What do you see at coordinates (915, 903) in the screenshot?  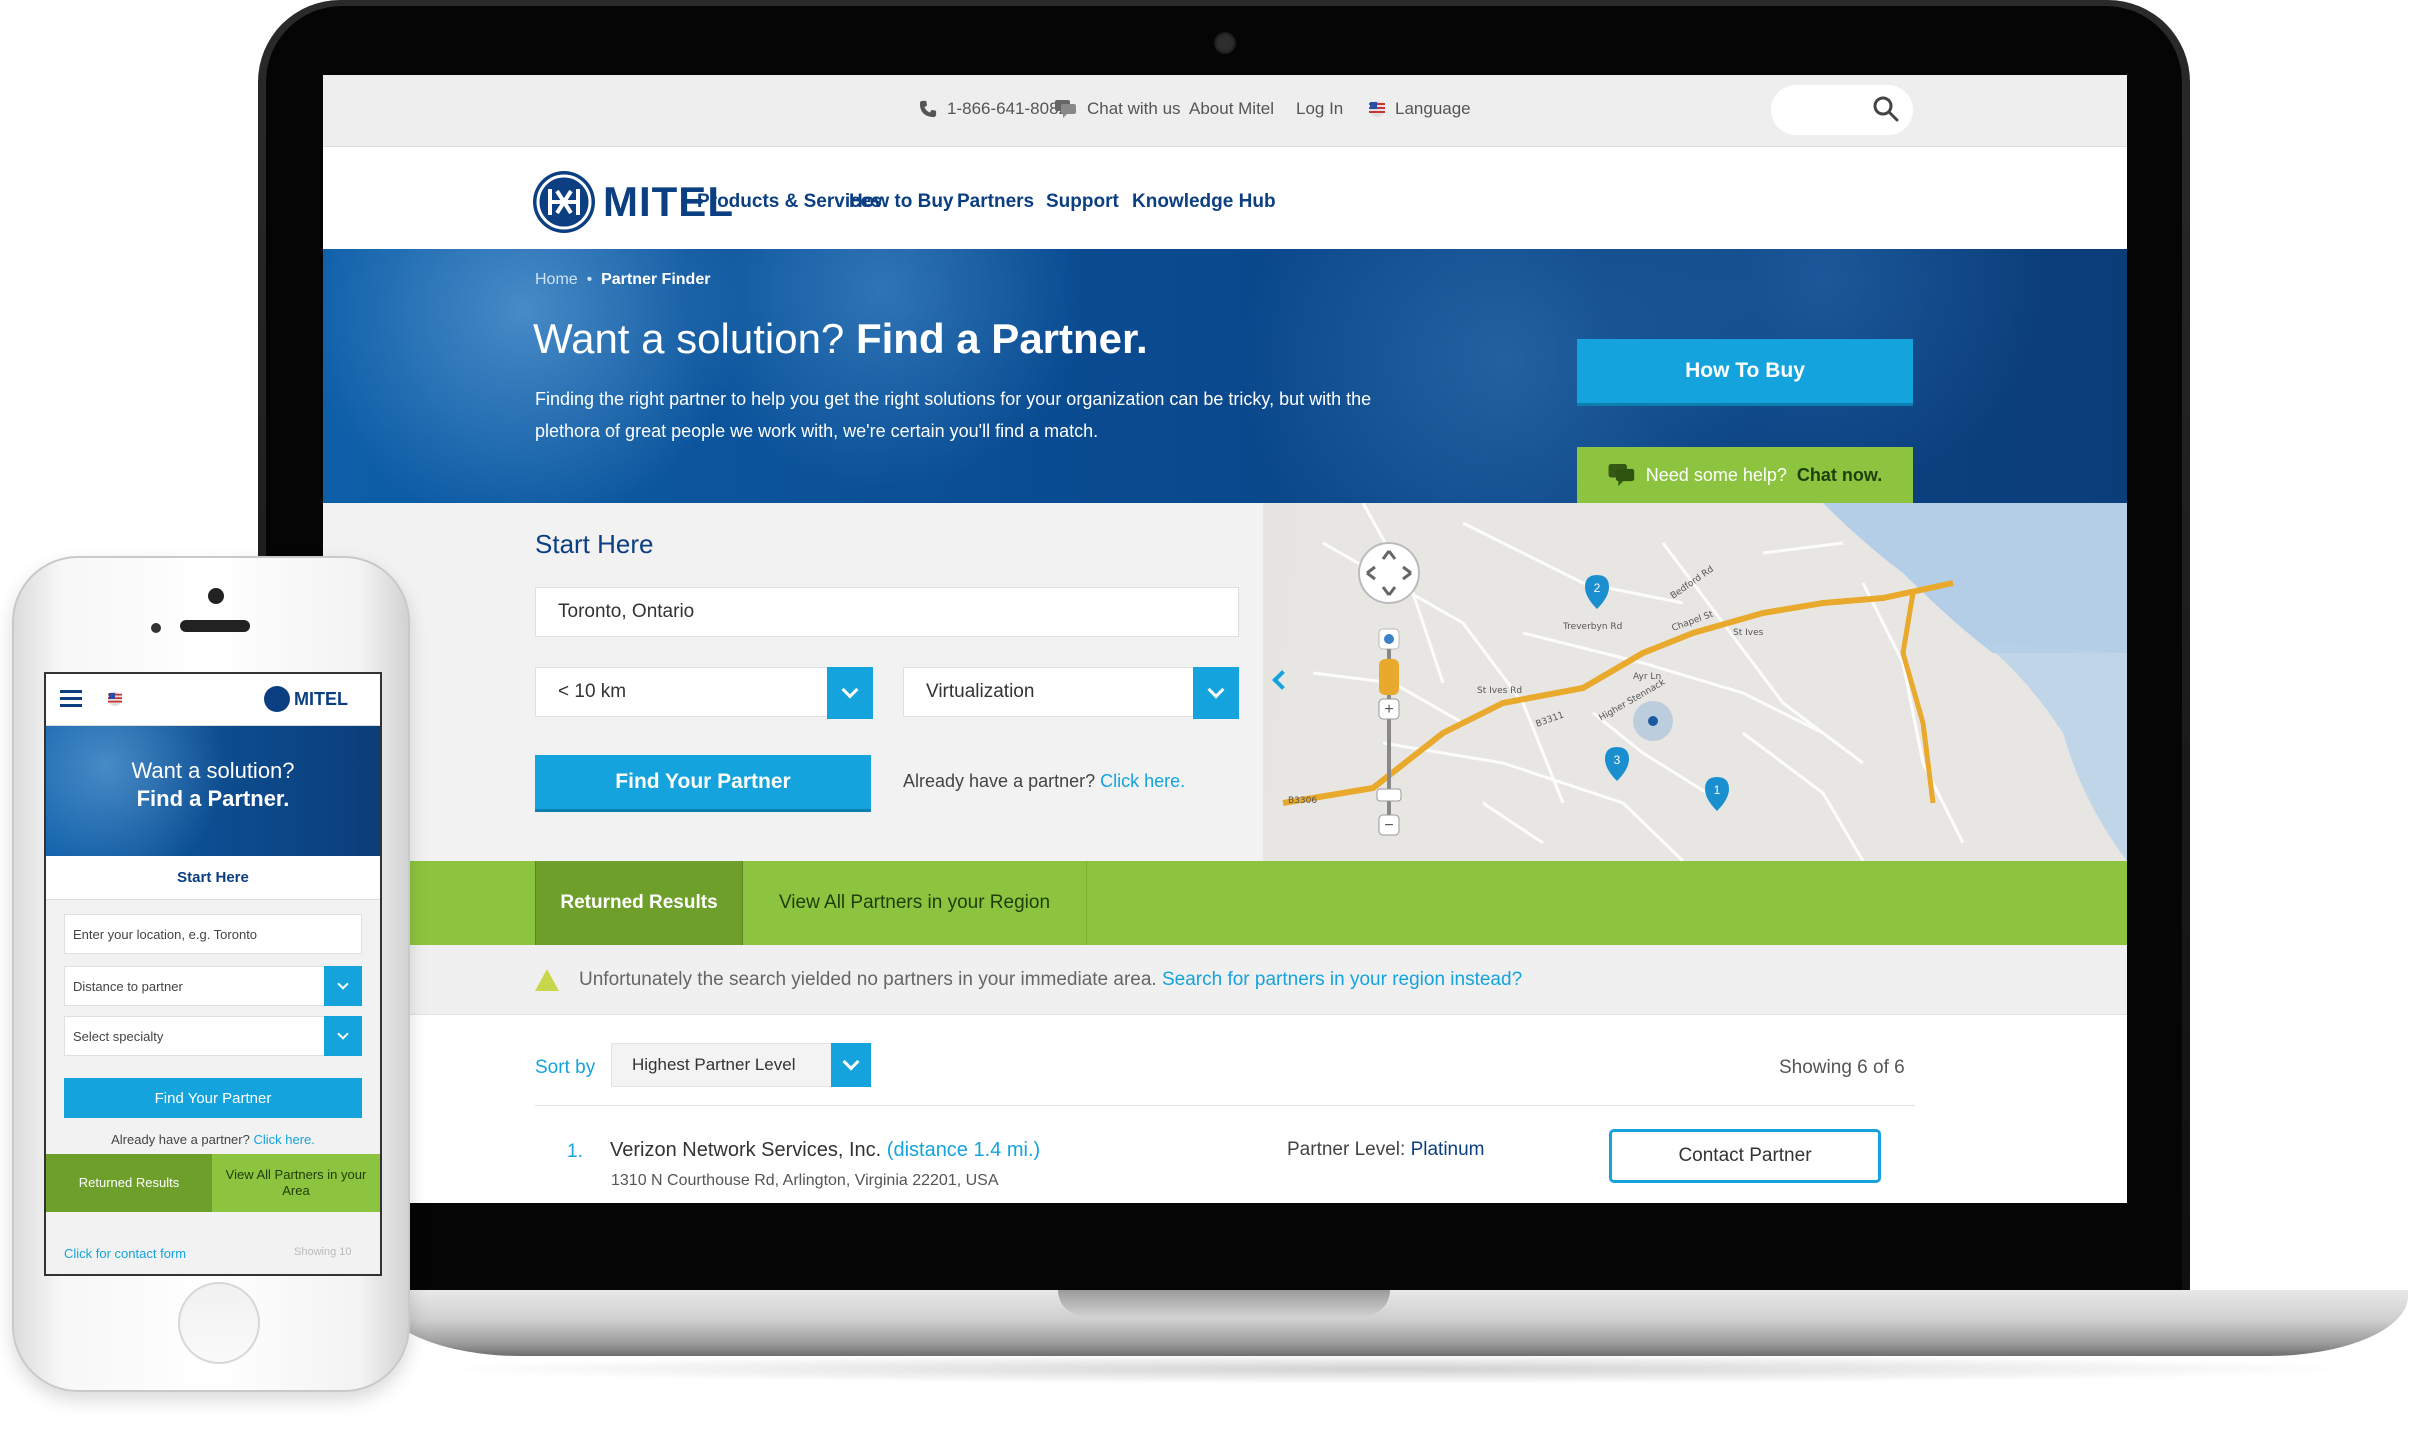 I see `tab-view-all-partners: View All Partners in your Region` at bounding box center [915, 903].